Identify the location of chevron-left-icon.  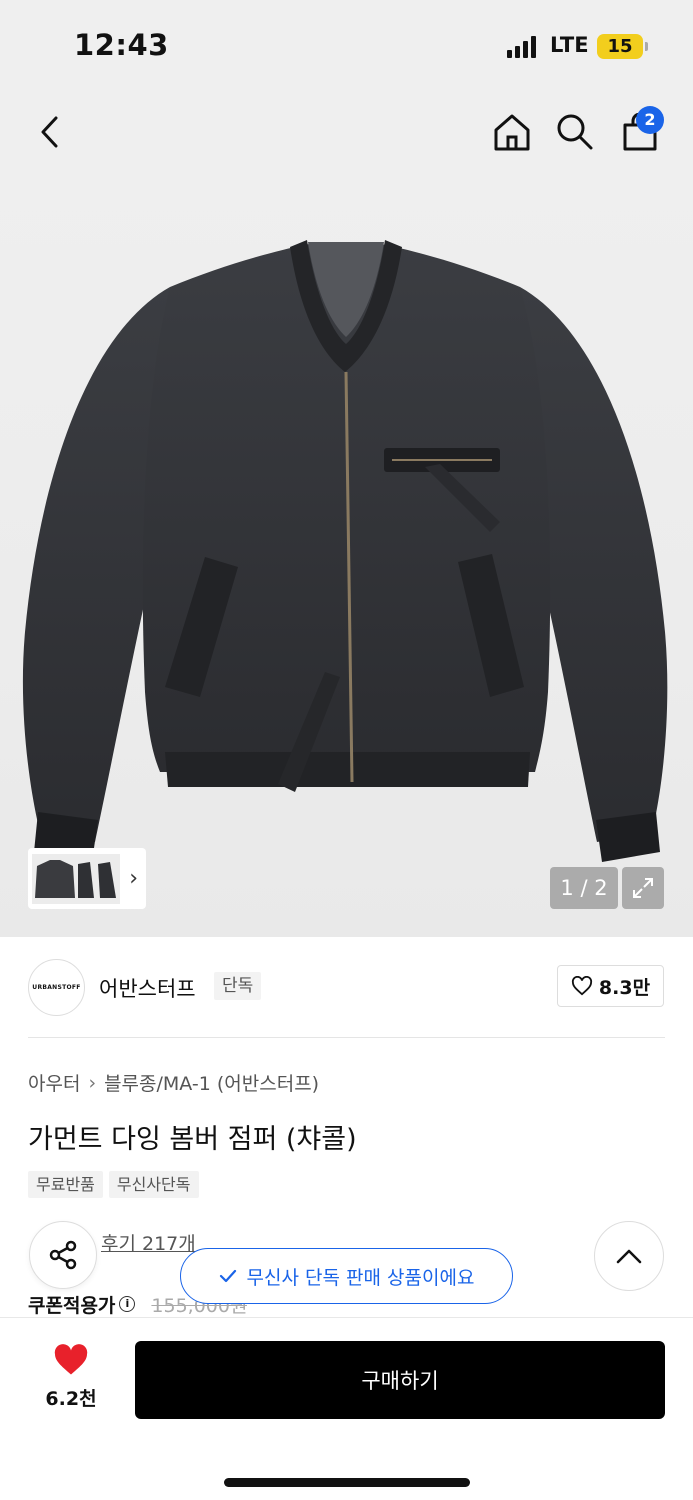
(49, 132).